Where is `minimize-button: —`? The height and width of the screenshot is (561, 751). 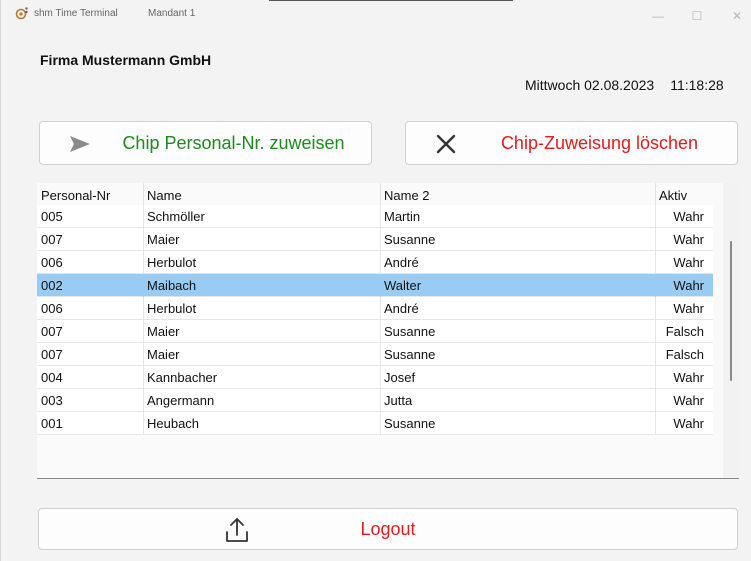
minimize-button: — is located at coordinates (658, 16).